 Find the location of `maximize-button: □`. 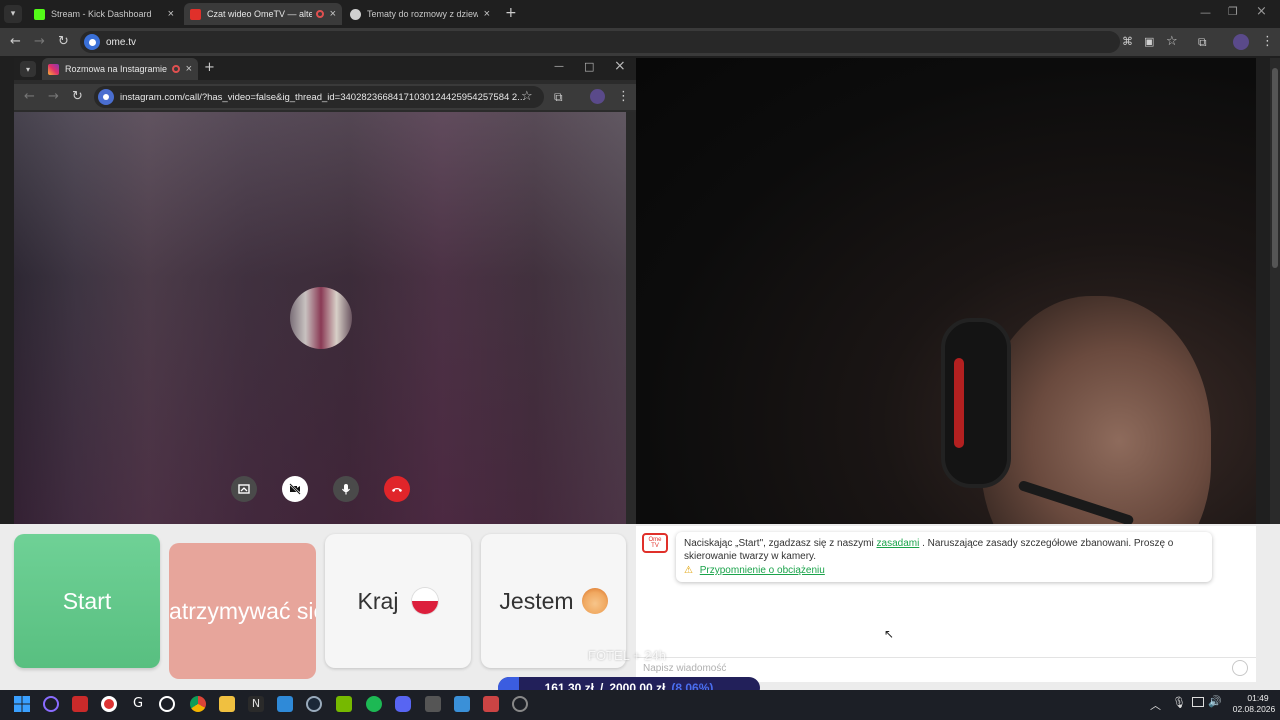

maximize-button: □ is located at coordinates (589, 66).